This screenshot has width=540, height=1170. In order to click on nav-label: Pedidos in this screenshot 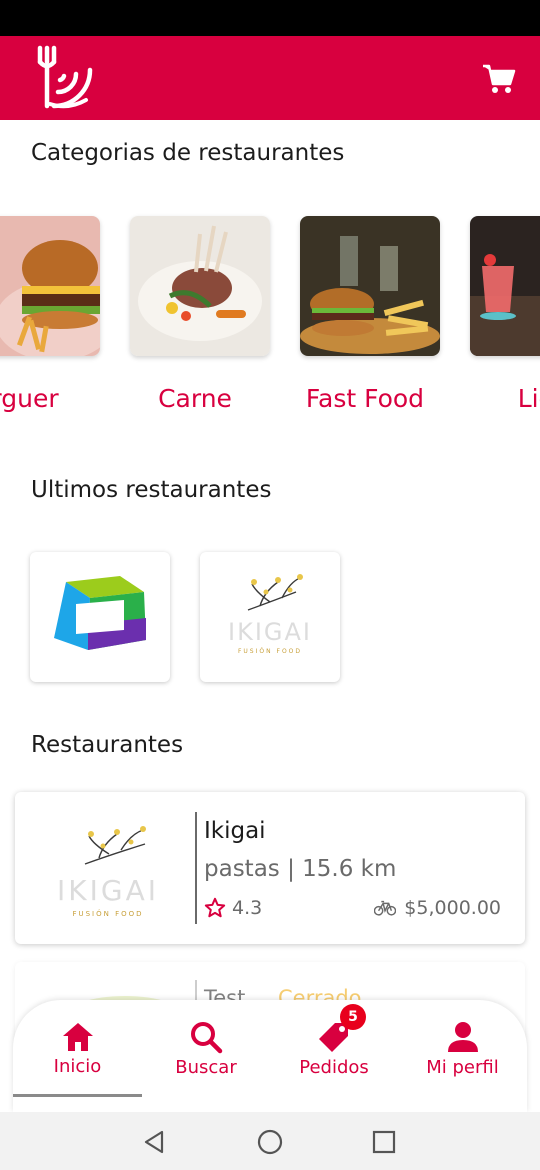, I will do `click(334, 1067)`.